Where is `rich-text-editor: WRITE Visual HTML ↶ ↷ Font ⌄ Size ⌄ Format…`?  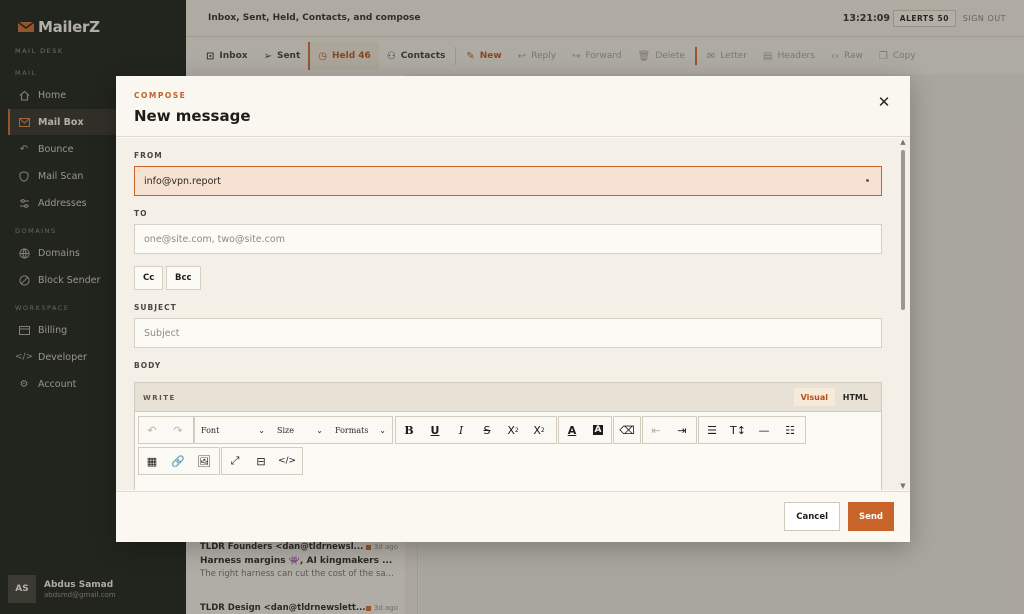 rich-text-editor: WRITE Visual HTML ↶ ↷ Font ⌄ Size ⌄ Format… is located at coordinates (508, 436).